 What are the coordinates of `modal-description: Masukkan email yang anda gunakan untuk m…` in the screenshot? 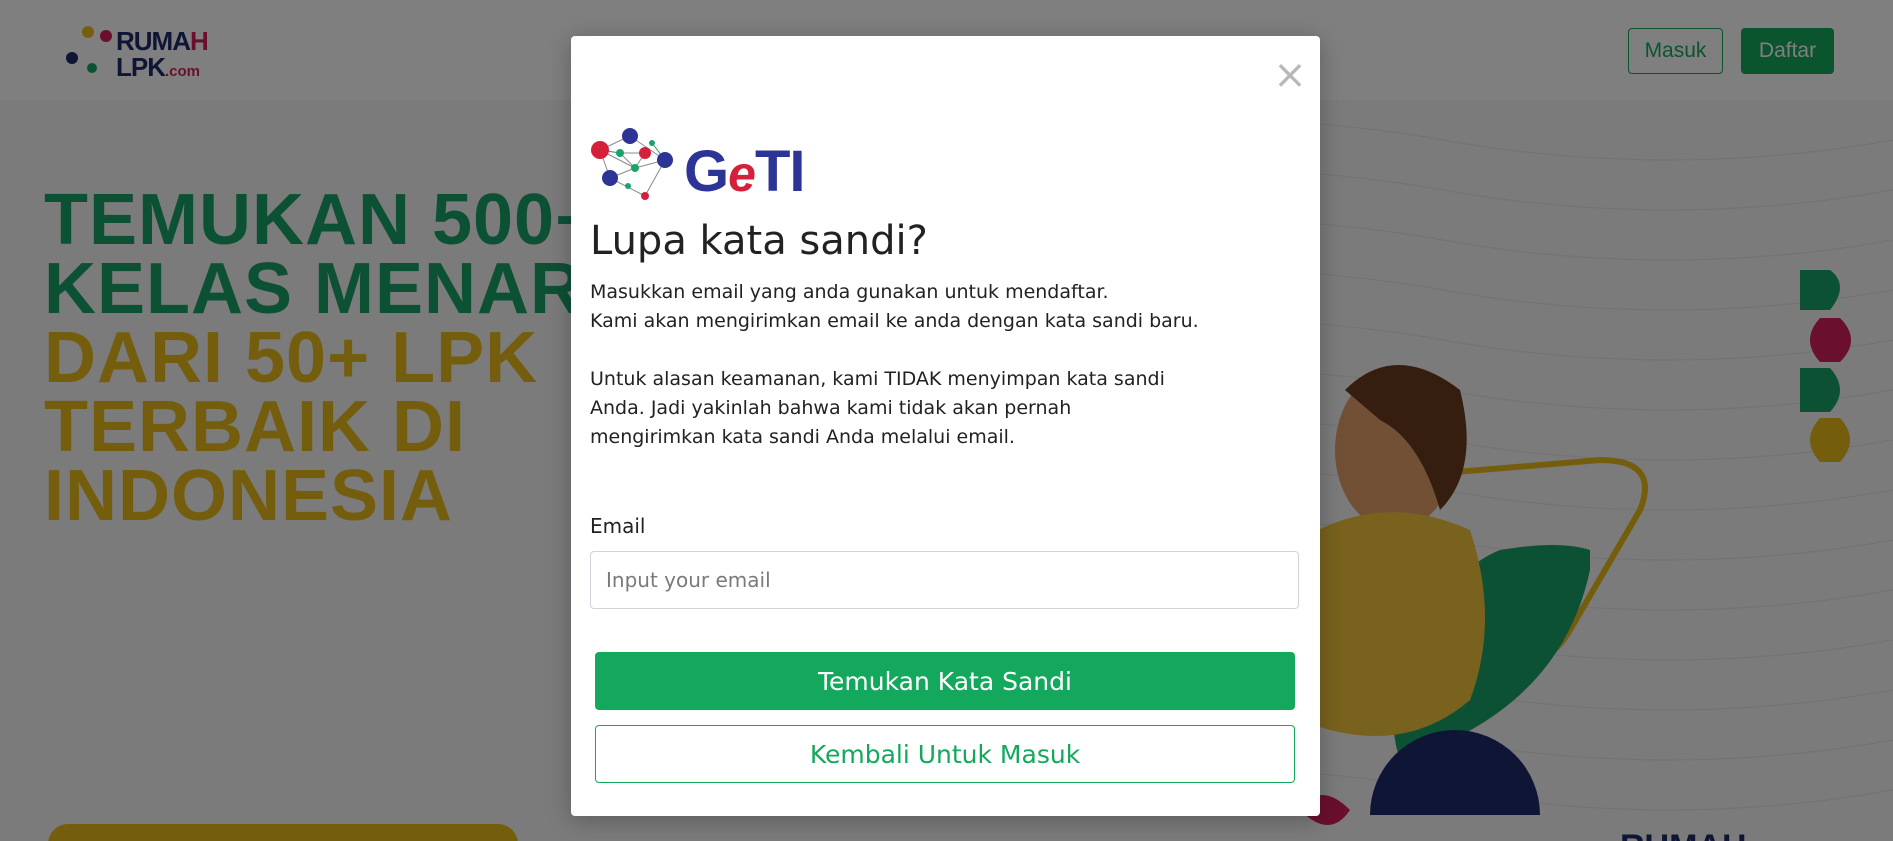 It's located at (930, 365).